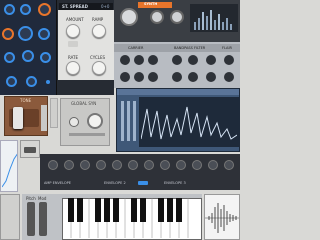 The image size is (320, 240). Describe the element at coordinates (73, 44) in the screenshot. I see `lfo-wave-selector` at that location.